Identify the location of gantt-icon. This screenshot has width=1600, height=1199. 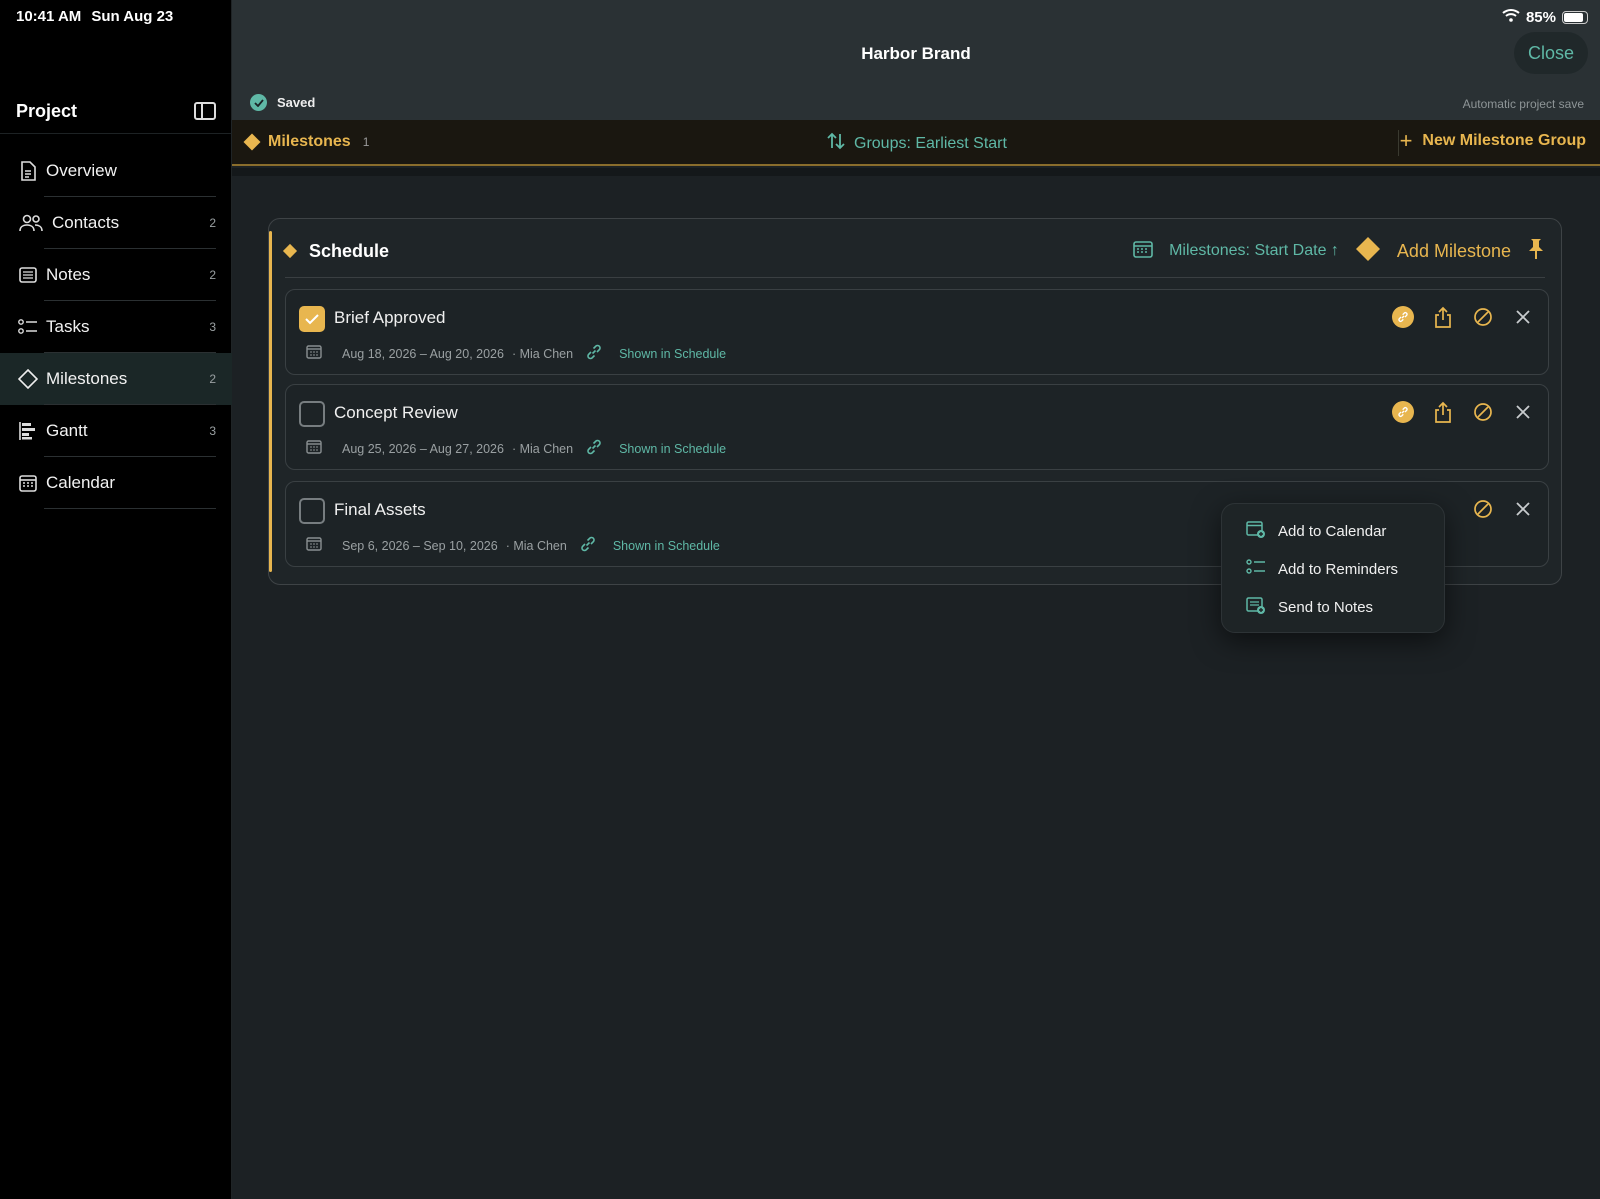
(28, 431).